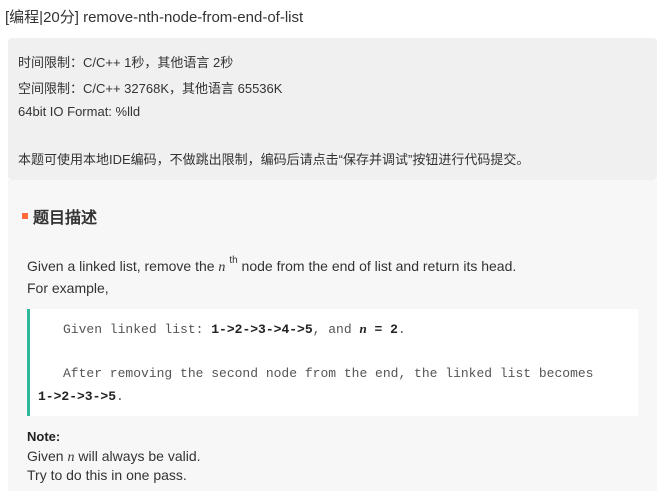  What do you see at coordinates (150, 88) in the screenshot?
I see `memory-limit: 空间限制：C/C++ 32768K，其他语言 65536K` at bounding box center [150, 88].